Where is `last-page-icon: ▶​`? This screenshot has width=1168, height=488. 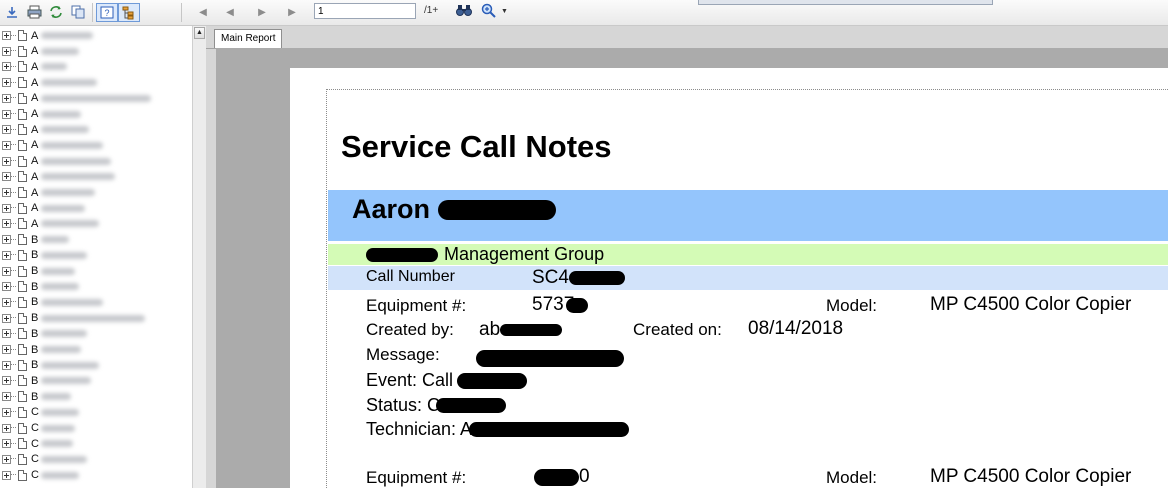 last-page-icon: ▶​ is located at coordinates (292, 12).